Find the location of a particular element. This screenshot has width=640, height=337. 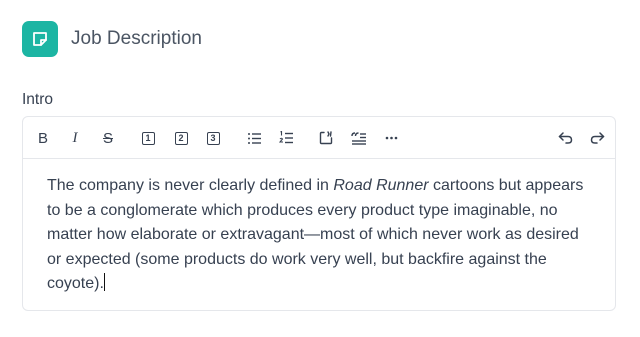

italic-button: I is located at coordinates (75, 138).